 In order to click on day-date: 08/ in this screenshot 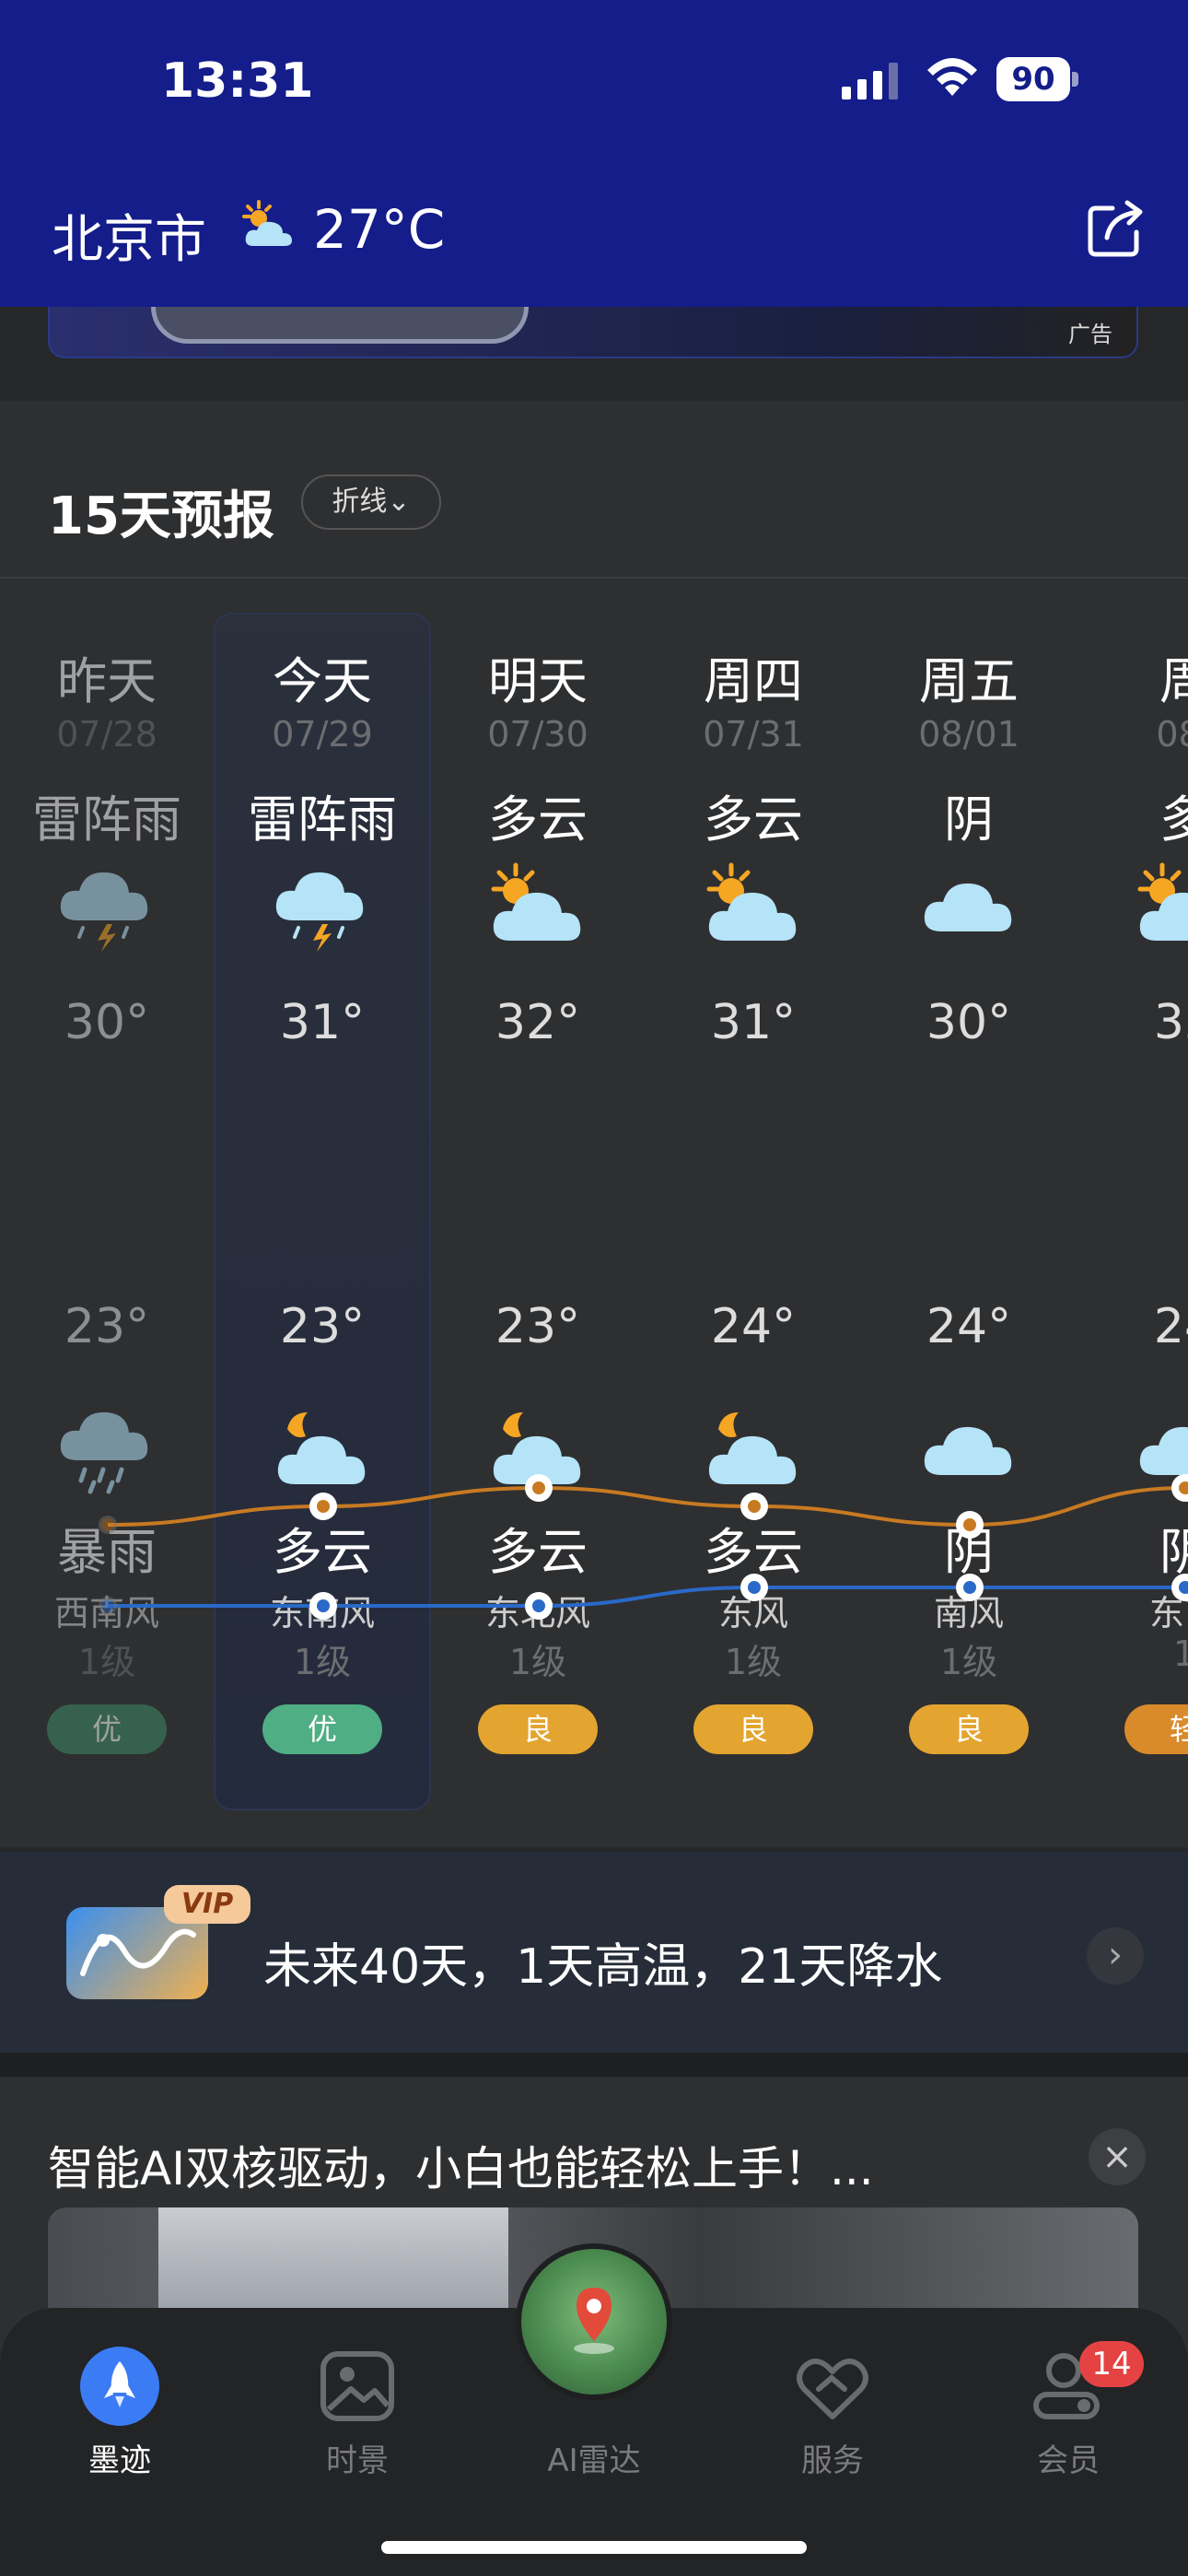, I will do `click(1172, 734)`.